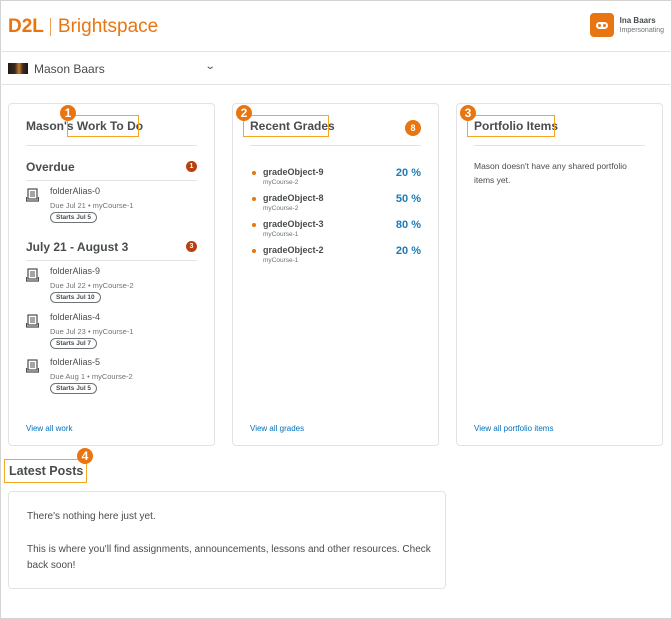 Image resolution: width=672 pixels, height=619 pixels. What do you see at coordinates (75, 362) in the screenshot?
I see `task-name: folderAlias-5` at bounding box center [75, 362].